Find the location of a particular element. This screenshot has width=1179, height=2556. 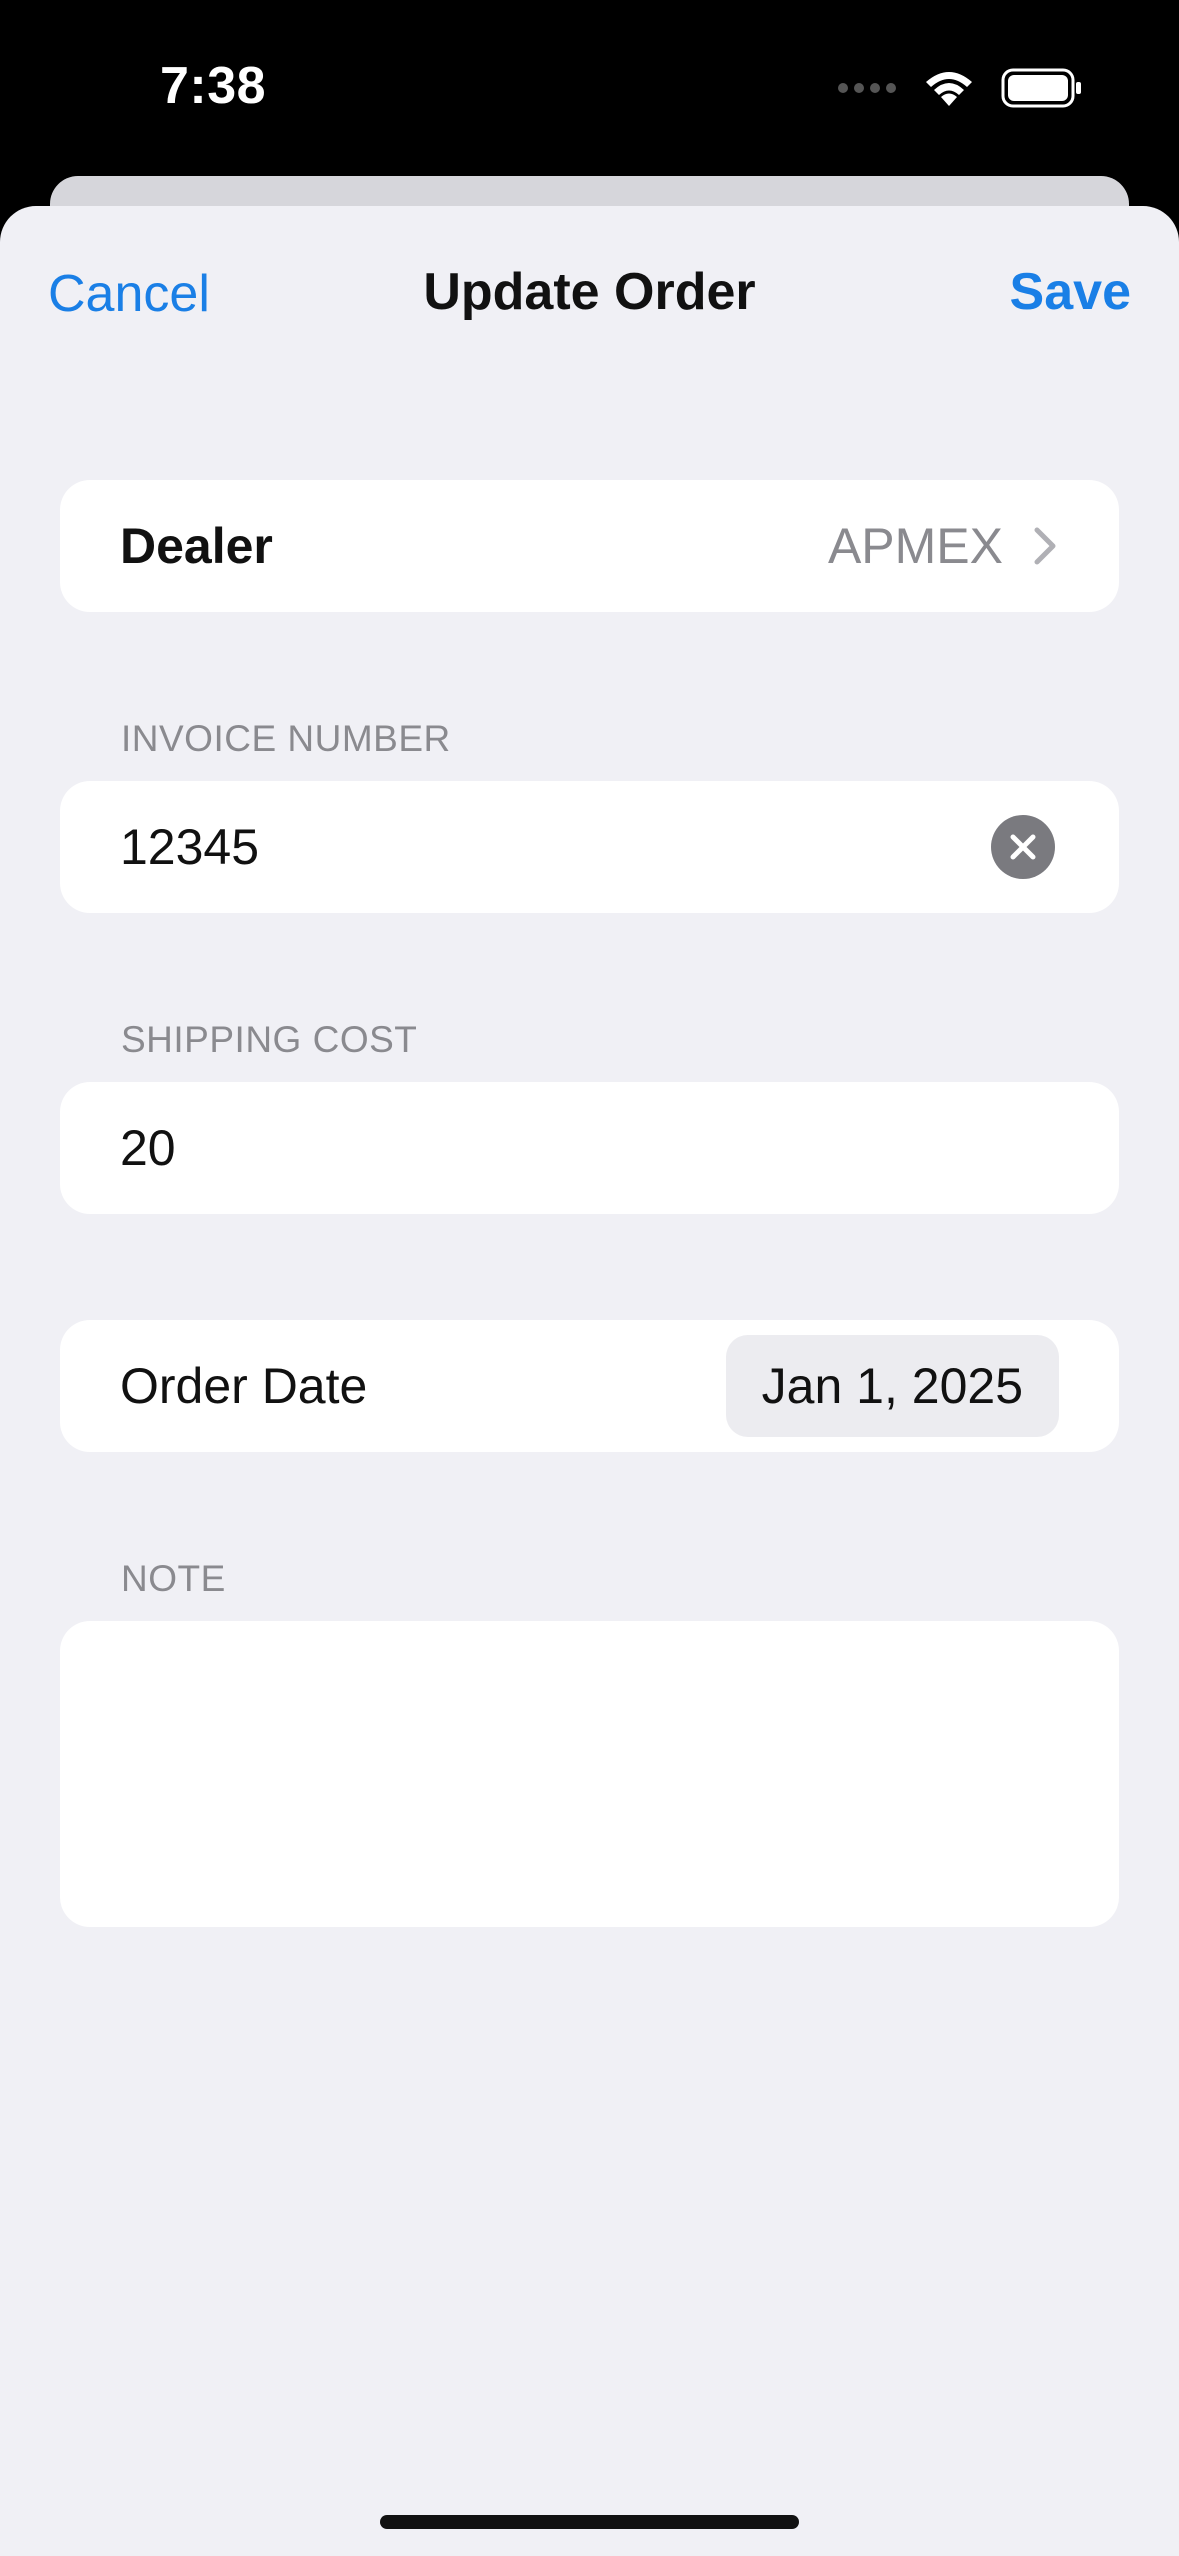

chevron-right-icon is located at coordinates (1045, 546).